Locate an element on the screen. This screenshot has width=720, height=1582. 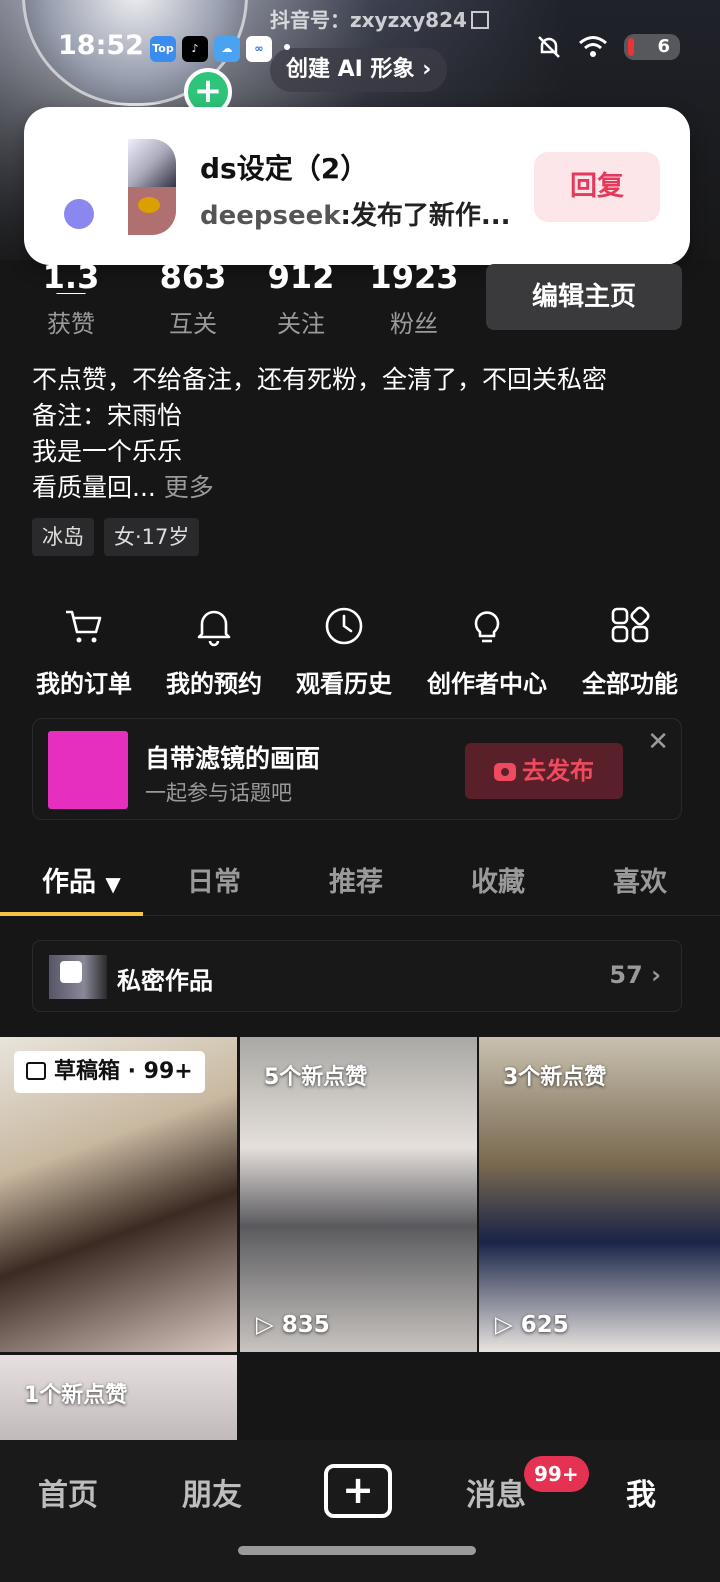
tiktok-app-icon: ♪ is located at coordinates (195, 49).